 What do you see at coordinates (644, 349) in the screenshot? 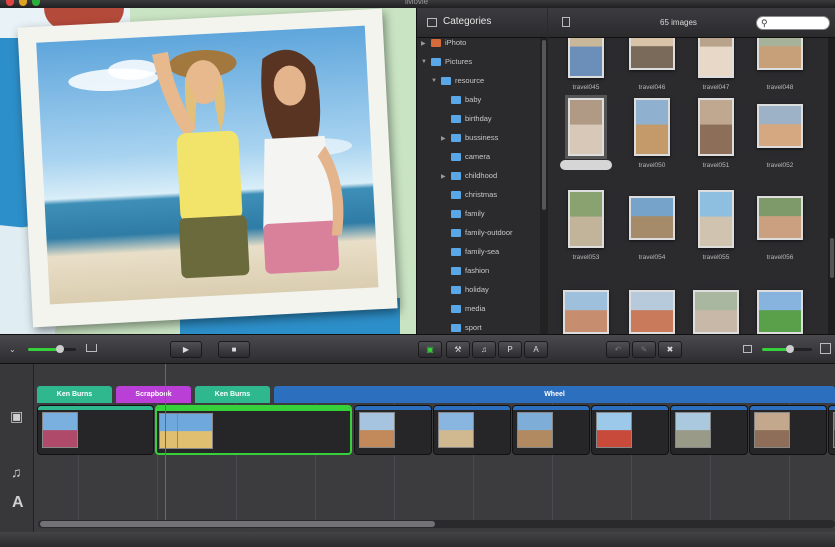
I see `edit-button: ✎` at bounding box center [644, 349].